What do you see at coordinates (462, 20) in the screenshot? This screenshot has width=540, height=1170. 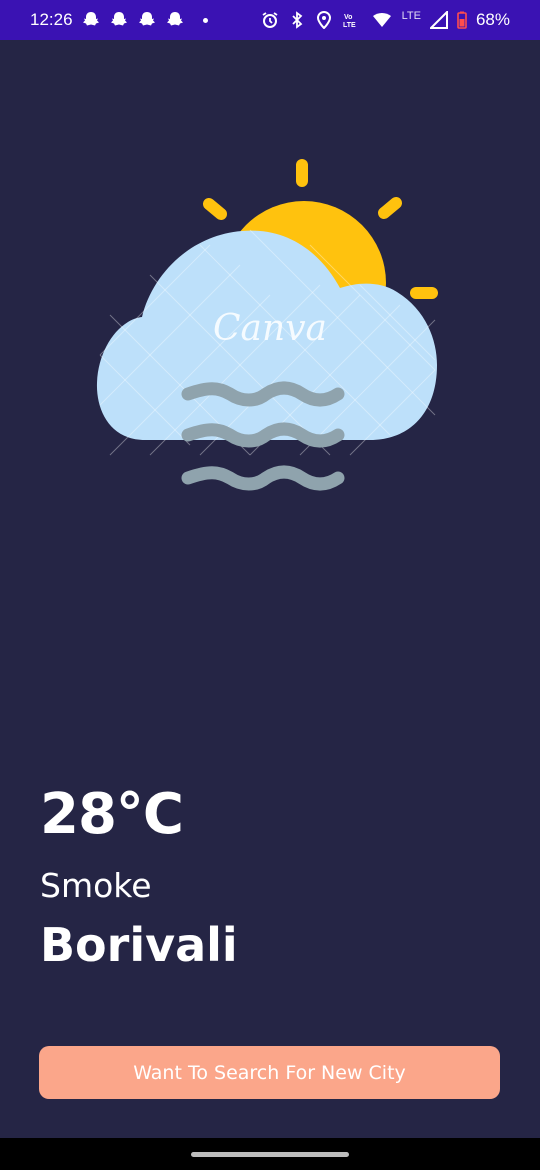 I see `battery-icon` at bounding box center [462, 20].